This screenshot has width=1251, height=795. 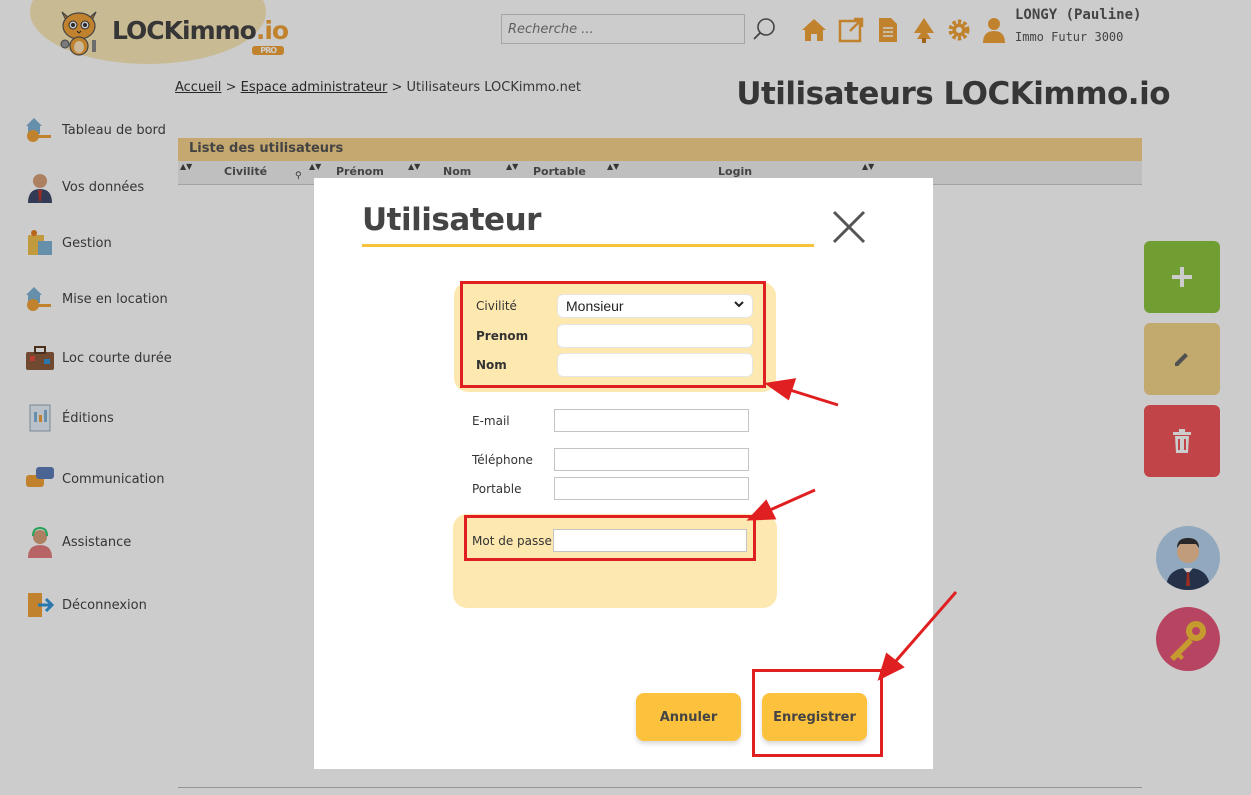 What do you see at coordinates (651, 420) in the screenshot?
I see `email-input` at bounding box center [651, 420].